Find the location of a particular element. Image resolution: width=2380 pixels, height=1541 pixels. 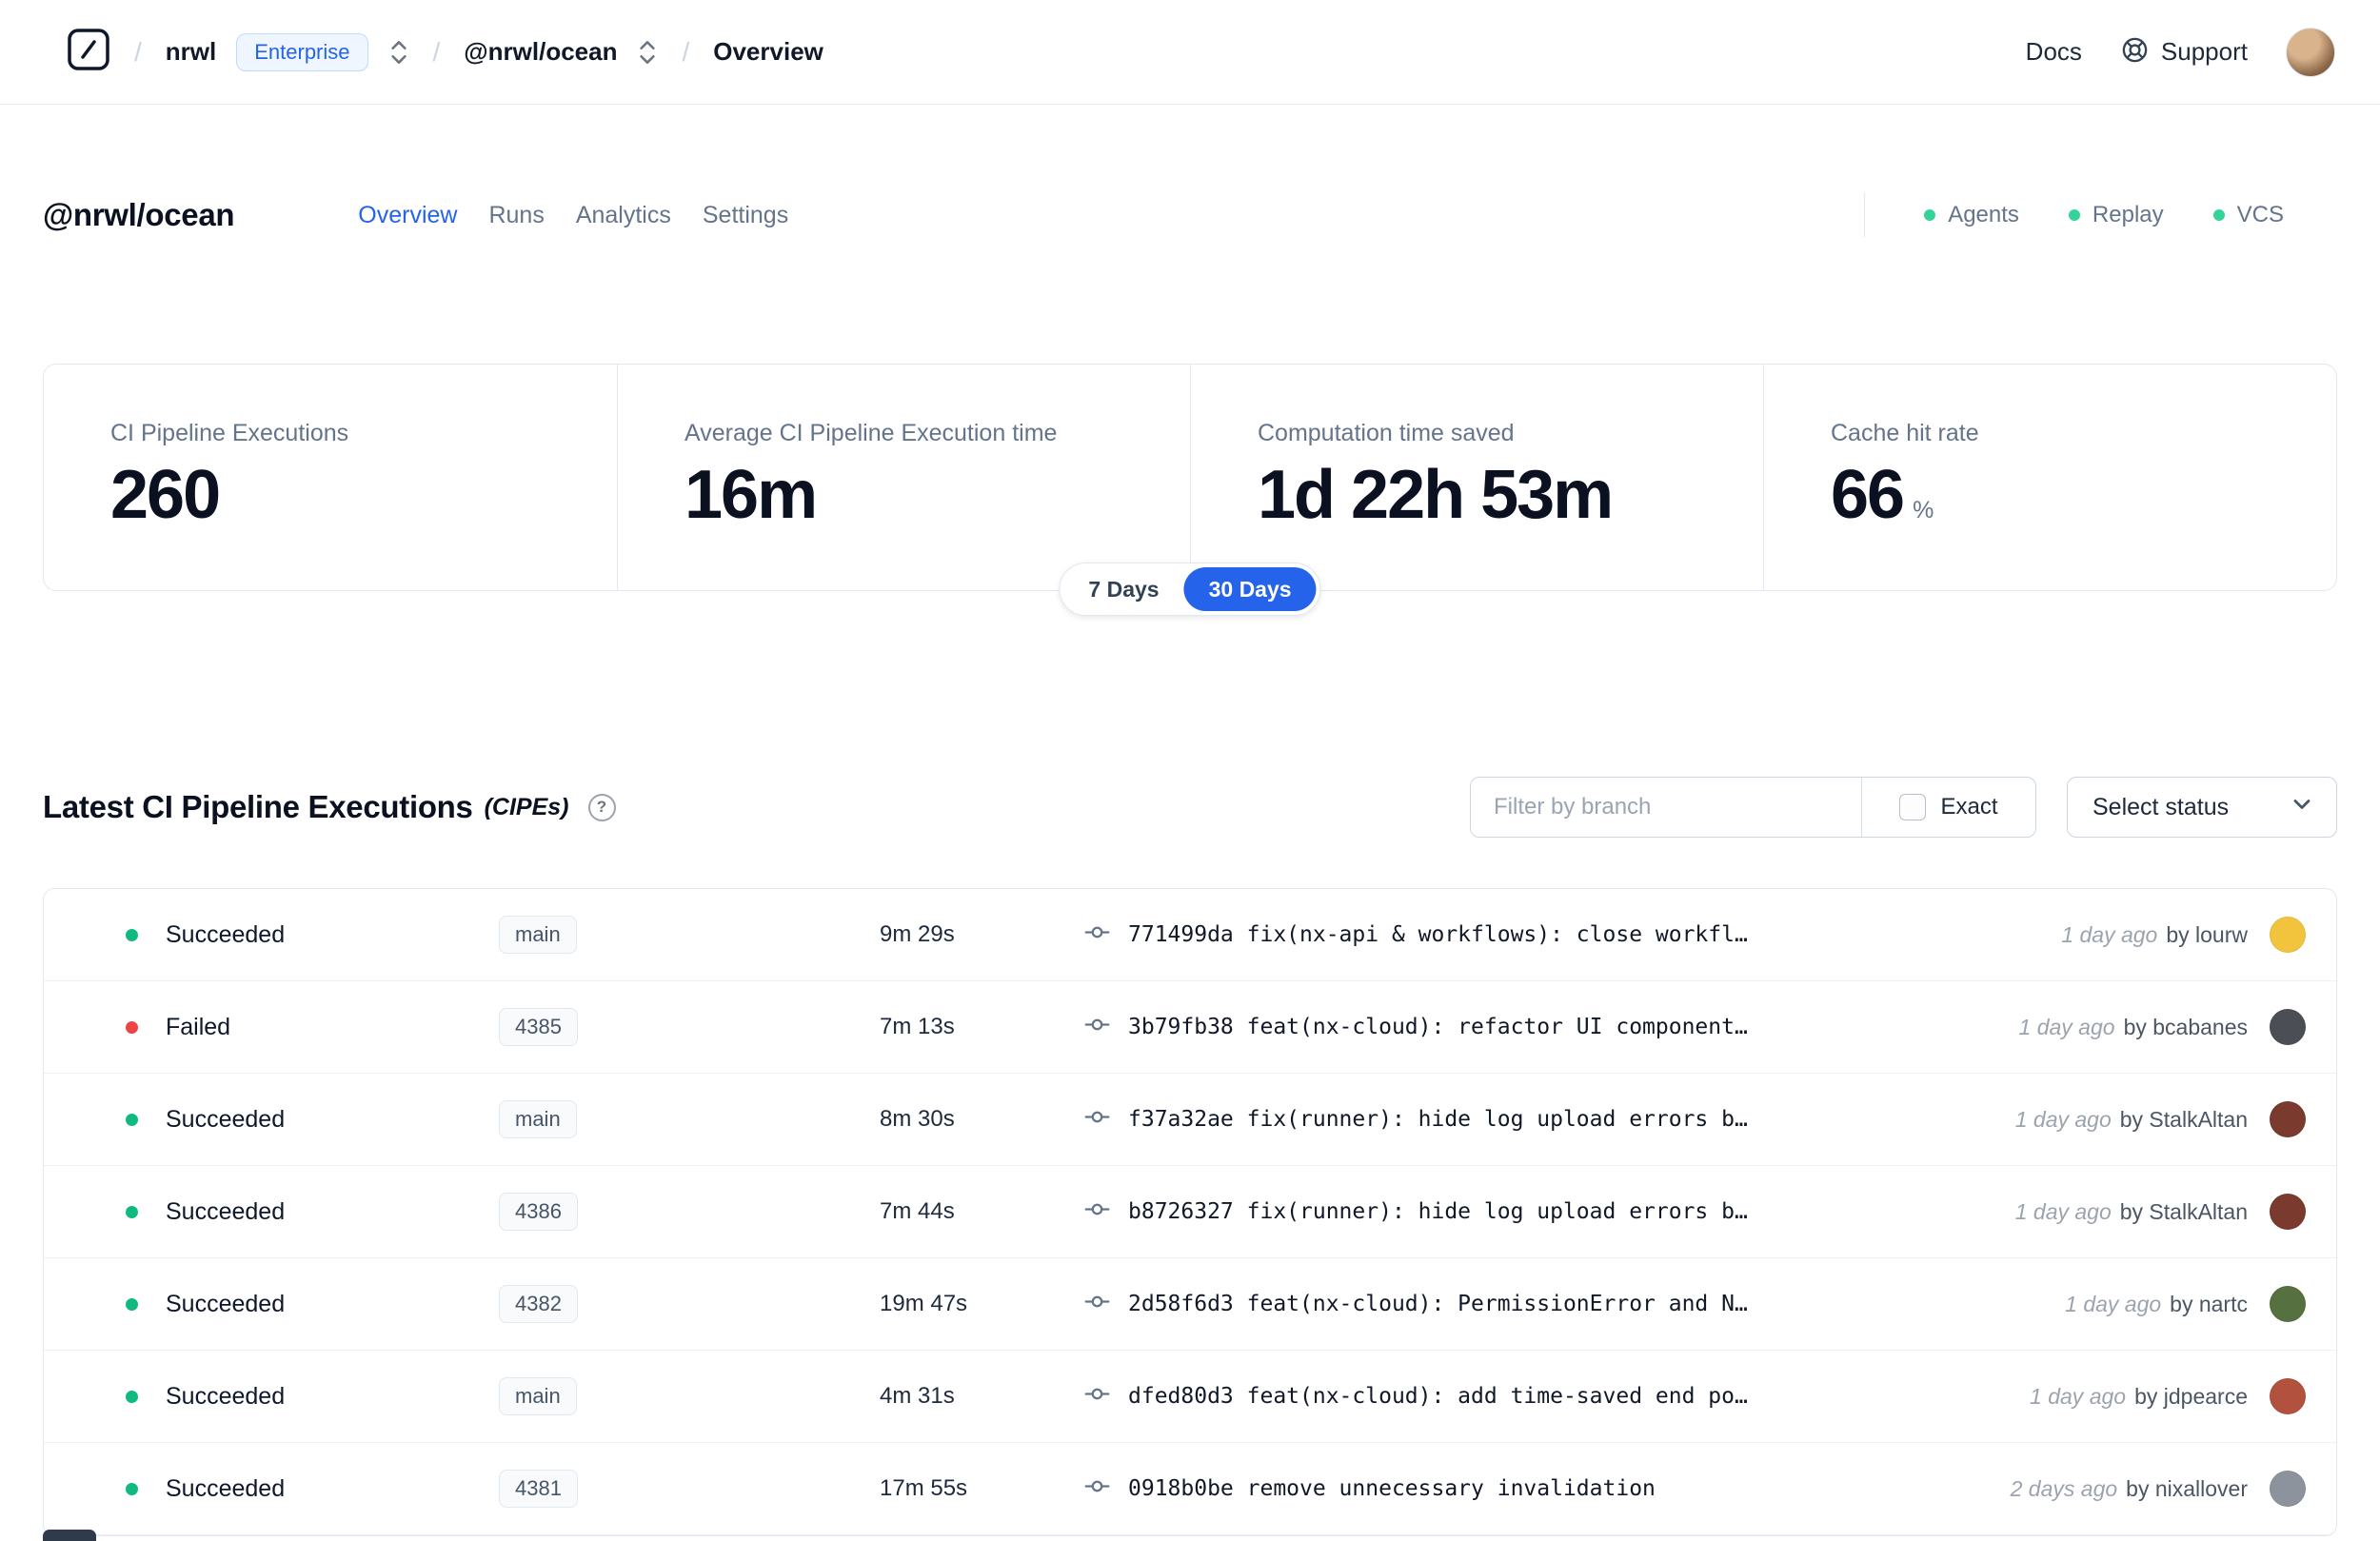

workspace-tab: Overview is located at coordinates (407, 215).